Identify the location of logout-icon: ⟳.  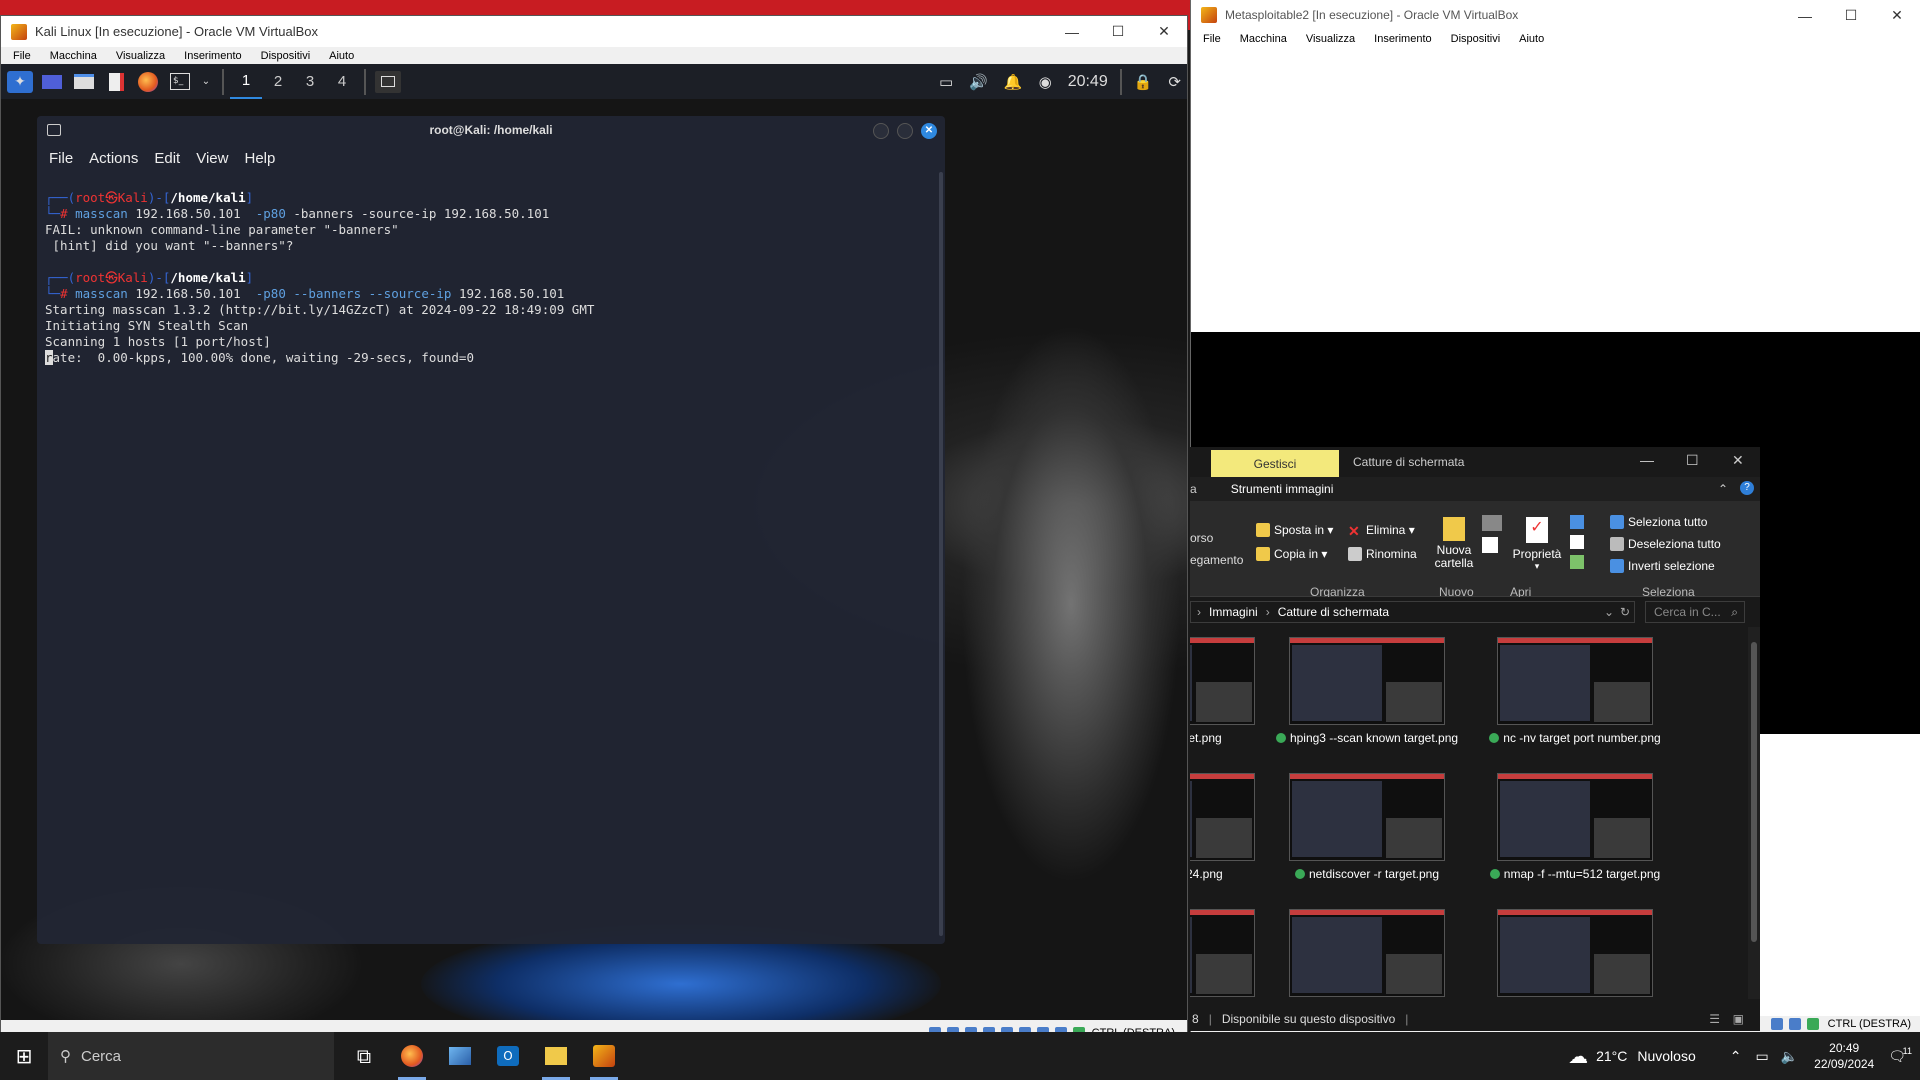
(1174, 82).